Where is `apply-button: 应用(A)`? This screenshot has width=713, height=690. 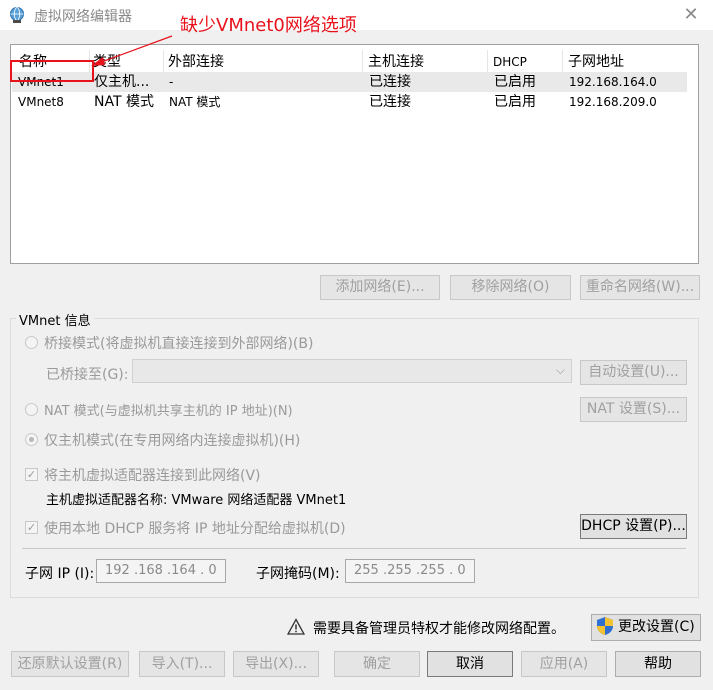 apply-button: 应用(A) is located at coordinates (564, 664).